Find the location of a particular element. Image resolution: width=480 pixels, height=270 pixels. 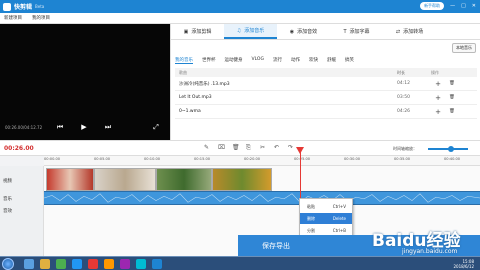

song-name: 沙洲冷(纯音乐) .13.mp3 is located at coordinates (204, 84).